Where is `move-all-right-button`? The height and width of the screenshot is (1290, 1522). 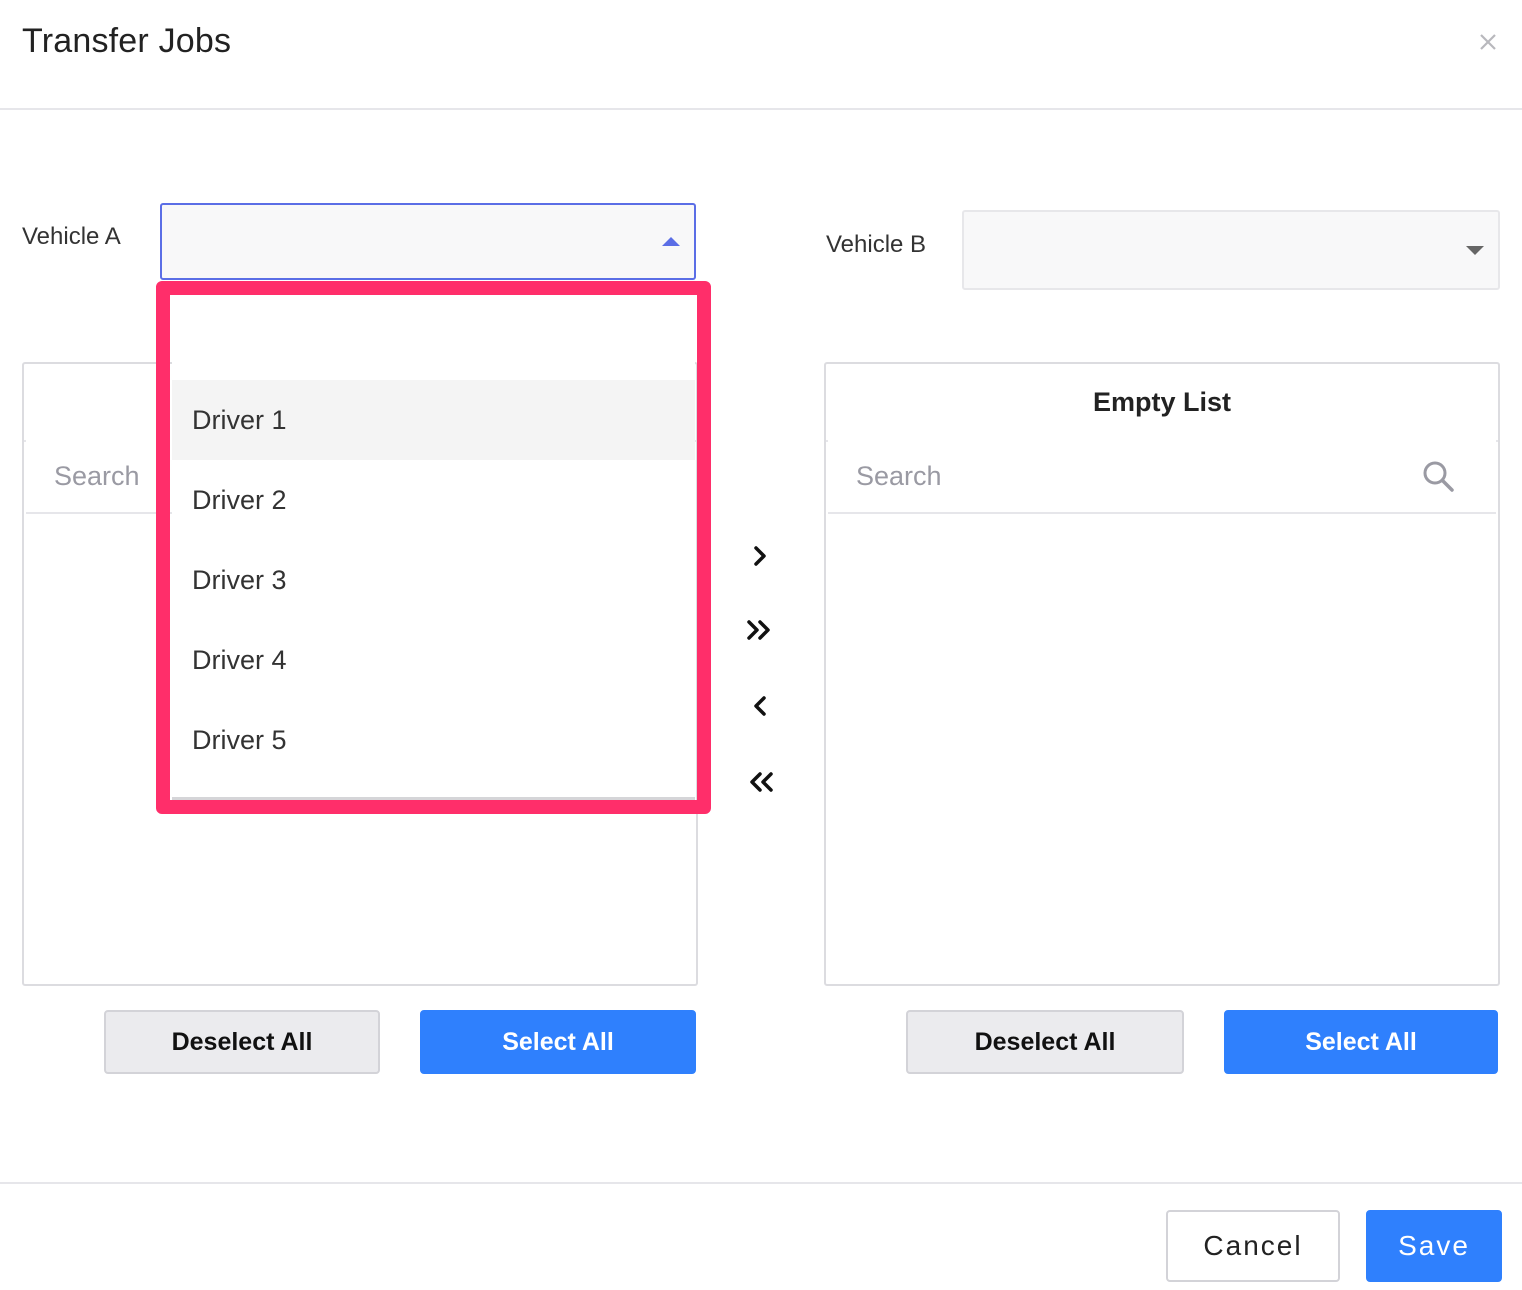 move-all-right-button is located at coordinates (760, 630).